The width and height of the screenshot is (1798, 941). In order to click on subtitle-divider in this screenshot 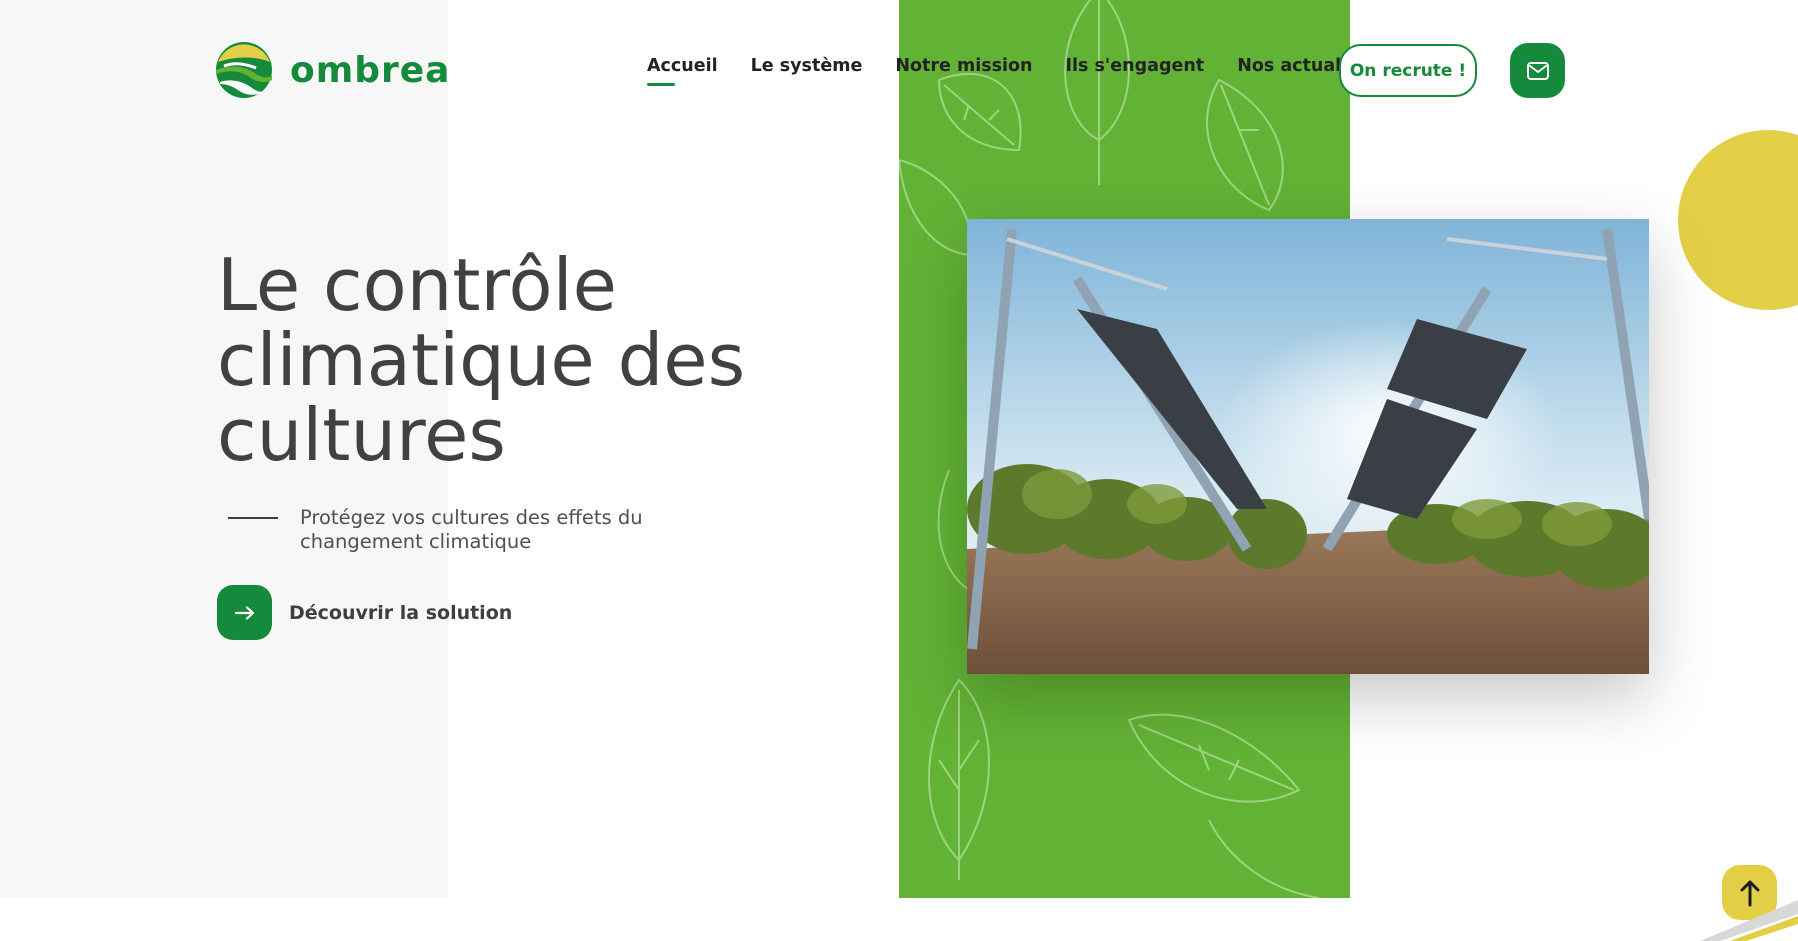, I will do `click(253, 518)`.